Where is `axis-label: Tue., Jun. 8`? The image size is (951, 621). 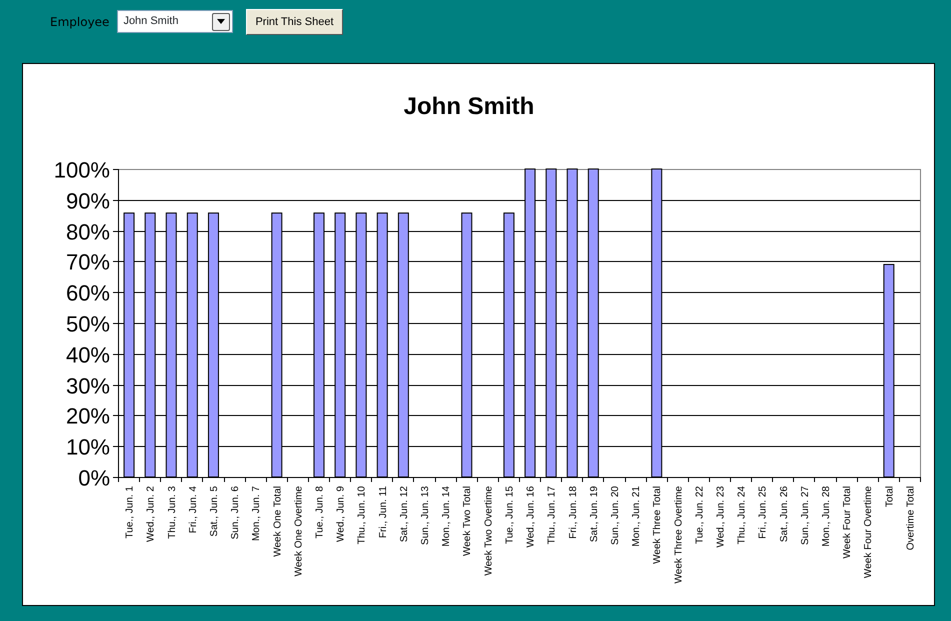
axis-label: Tue., Jun. 8 is located at coordinates (320, 512).